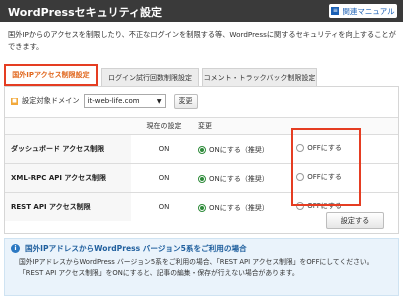  What do you see at coordinates (51, 75) in the screenshot?
I see `tab-foreign-ip: 国外IPアクセス制限設定` at bounding box center [51, 75].